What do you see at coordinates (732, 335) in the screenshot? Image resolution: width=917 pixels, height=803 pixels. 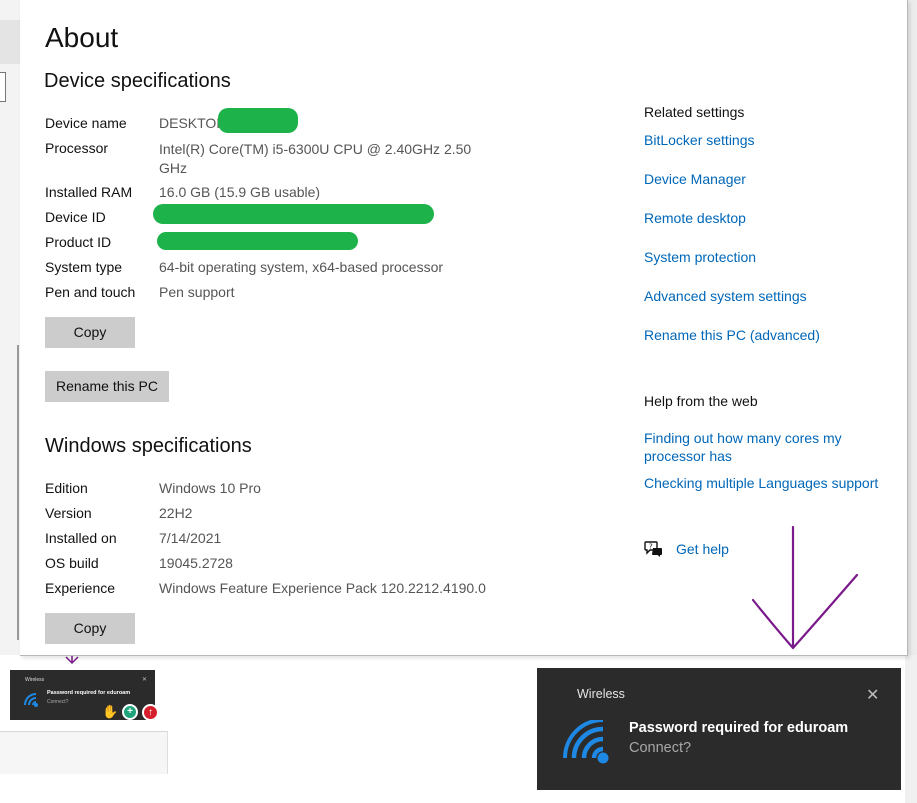 I see `link-rename-pc-advanced: Rename this PC (advanced)` at bounding box center [732, 335].